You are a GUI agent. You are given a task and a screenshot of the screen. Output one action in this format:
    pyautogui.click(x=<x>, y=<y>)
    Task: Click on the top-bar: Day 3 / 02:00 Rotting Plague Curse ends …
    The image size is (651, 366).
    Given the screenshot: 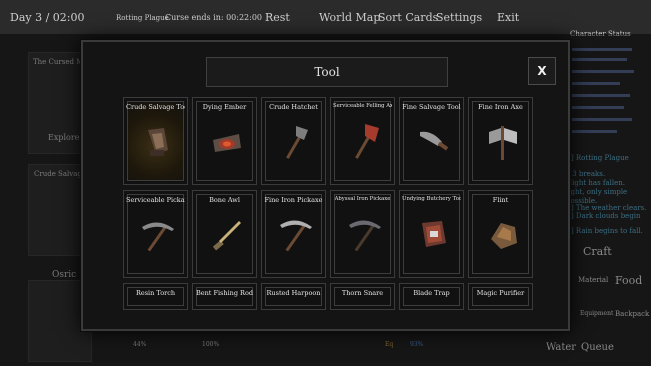 What is the action you would take?
    pyautogui.click(x=325, y=17)
    